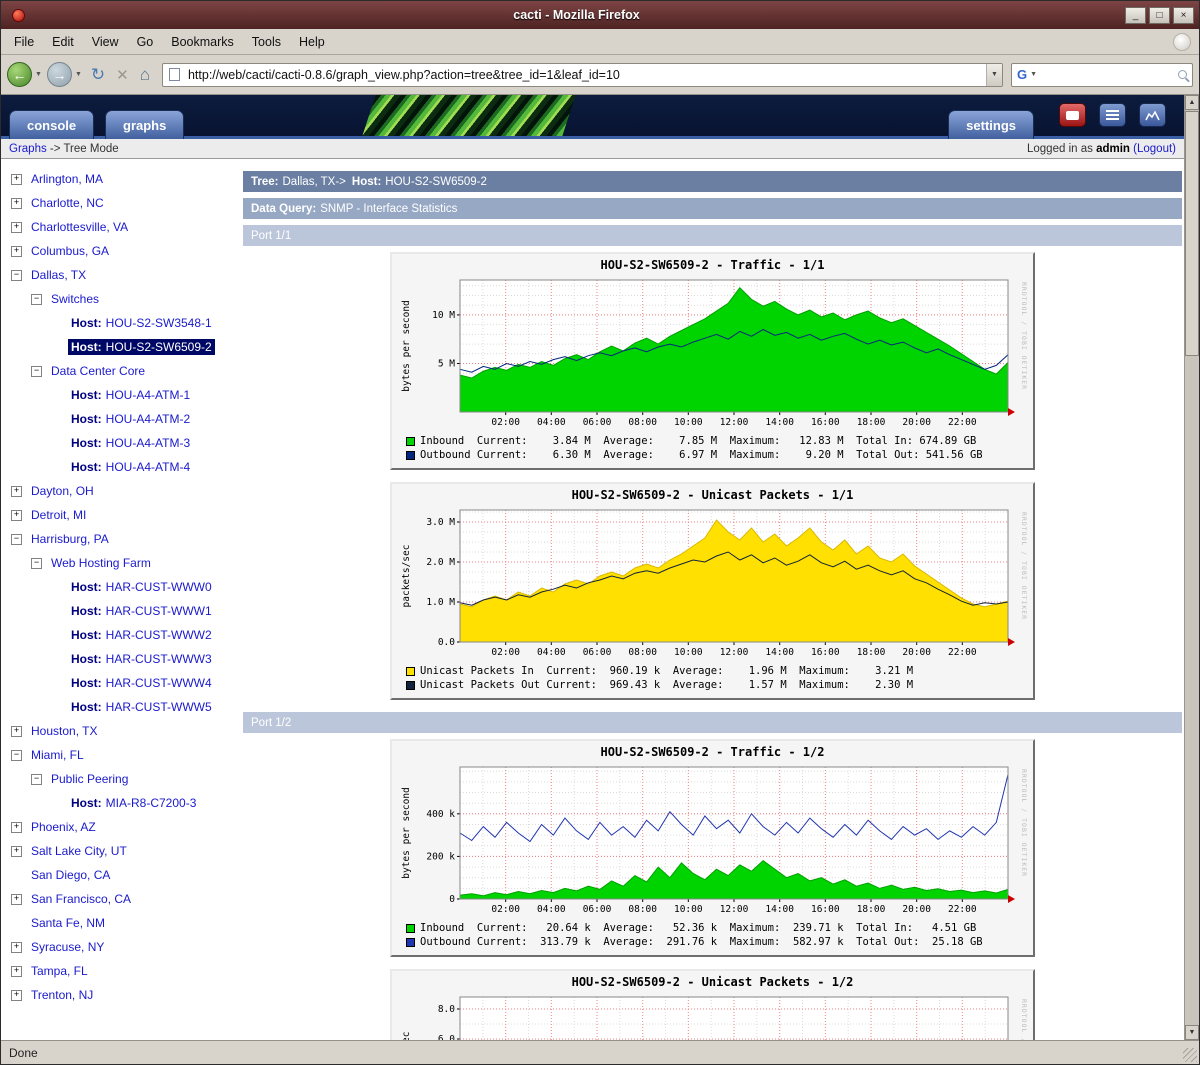  I want to click on menu-go: Go, so click(145, 42).